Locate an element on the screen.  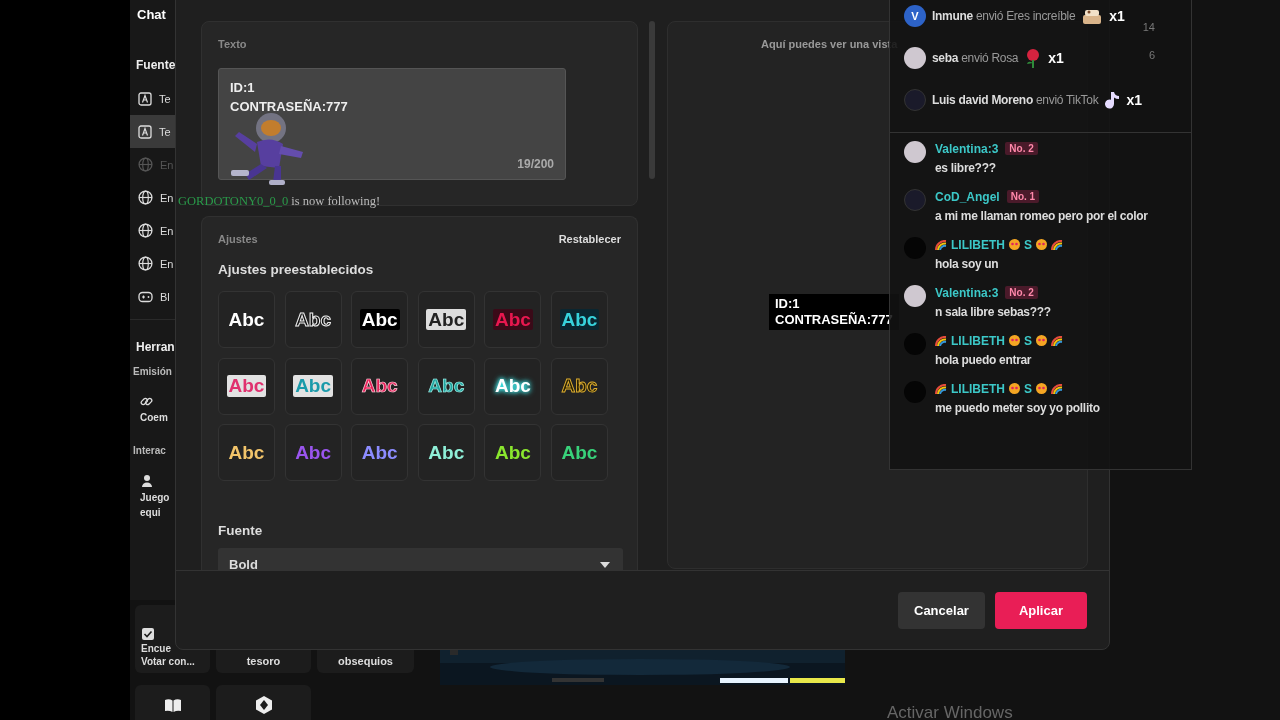
rank-badge: No. 1 is located at coordinates (1023, 196).